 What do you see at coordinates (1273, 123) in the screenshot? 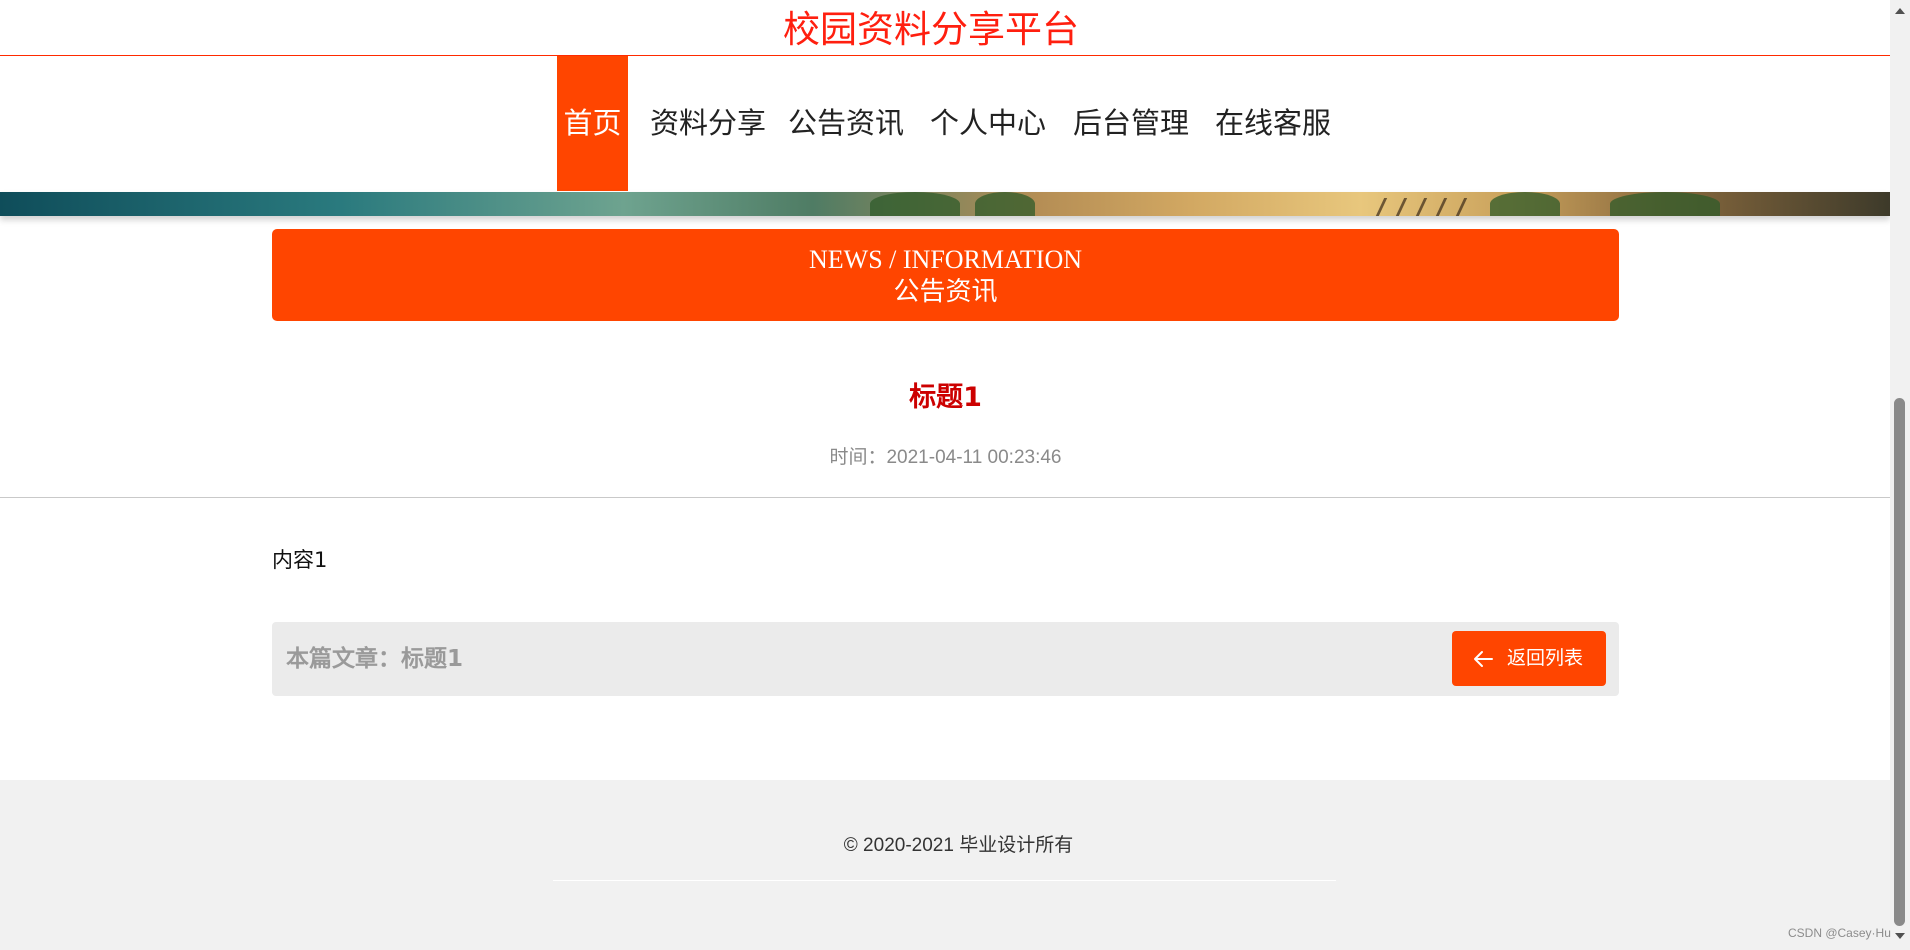
I see `nav-item-support: 在线客服` at bounding box center [1273, 123].